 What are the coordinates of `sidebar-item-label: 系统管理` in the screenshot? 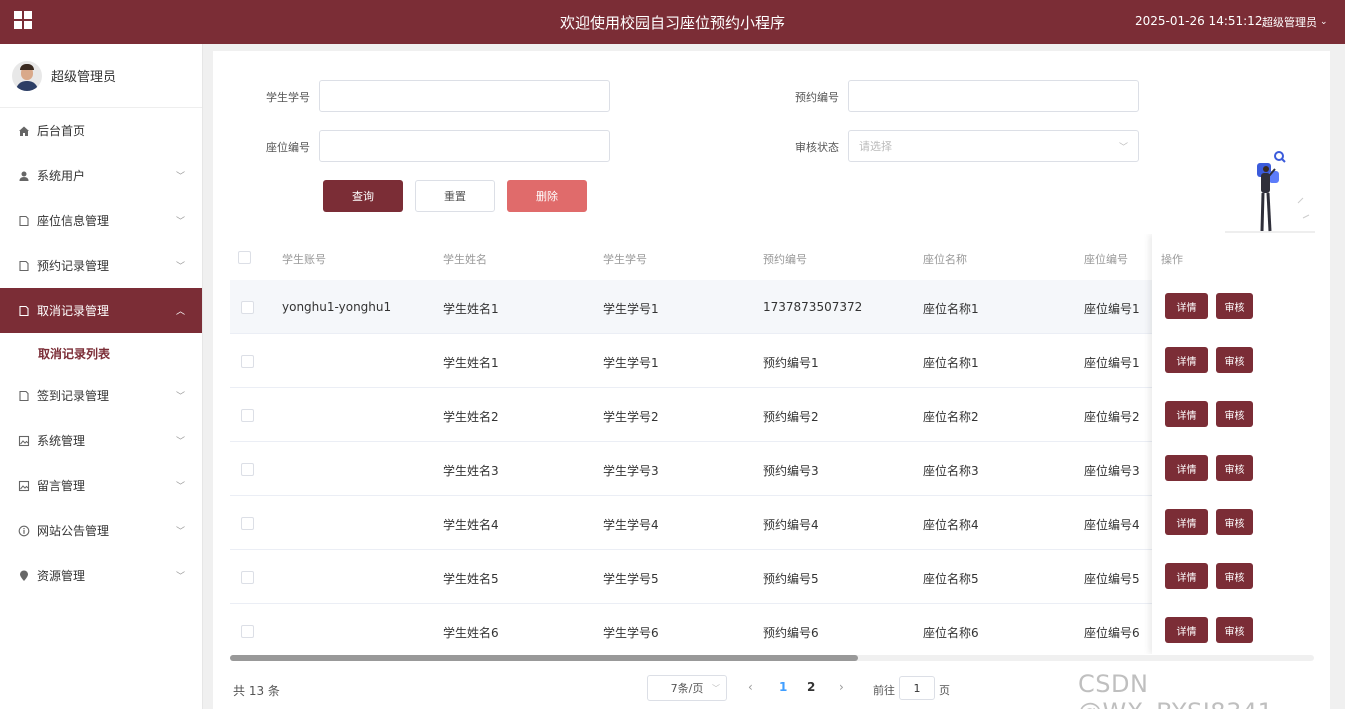 It's located at (61, 441).